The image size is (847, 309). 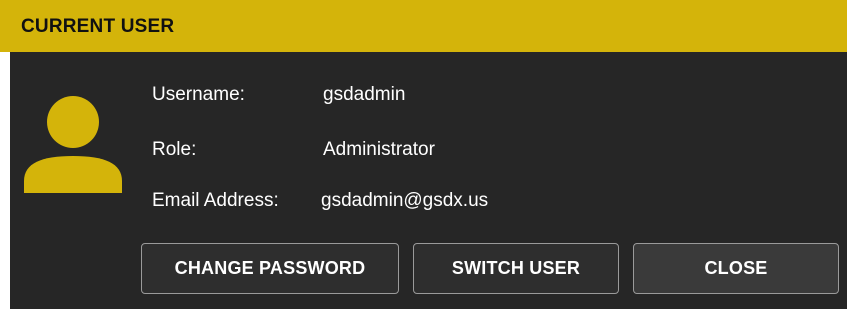 What do you see at coordinates (736, 268) in the screenshot?
I see `close-button: CLOSE` at bounding box center [736, 268].